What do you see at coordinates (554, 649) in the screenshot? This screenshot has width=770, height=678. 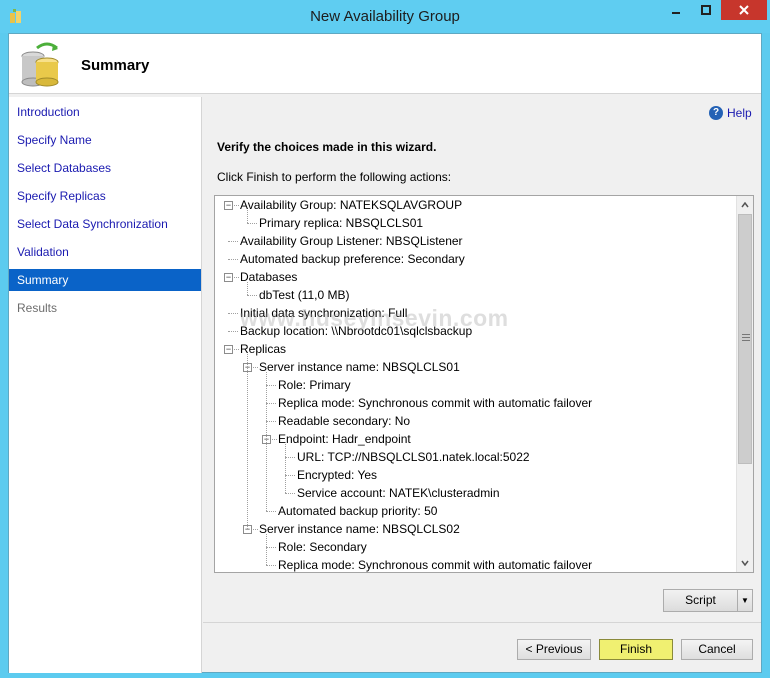 I see `previous-button: < Previous` at bounding box center [554, 649].